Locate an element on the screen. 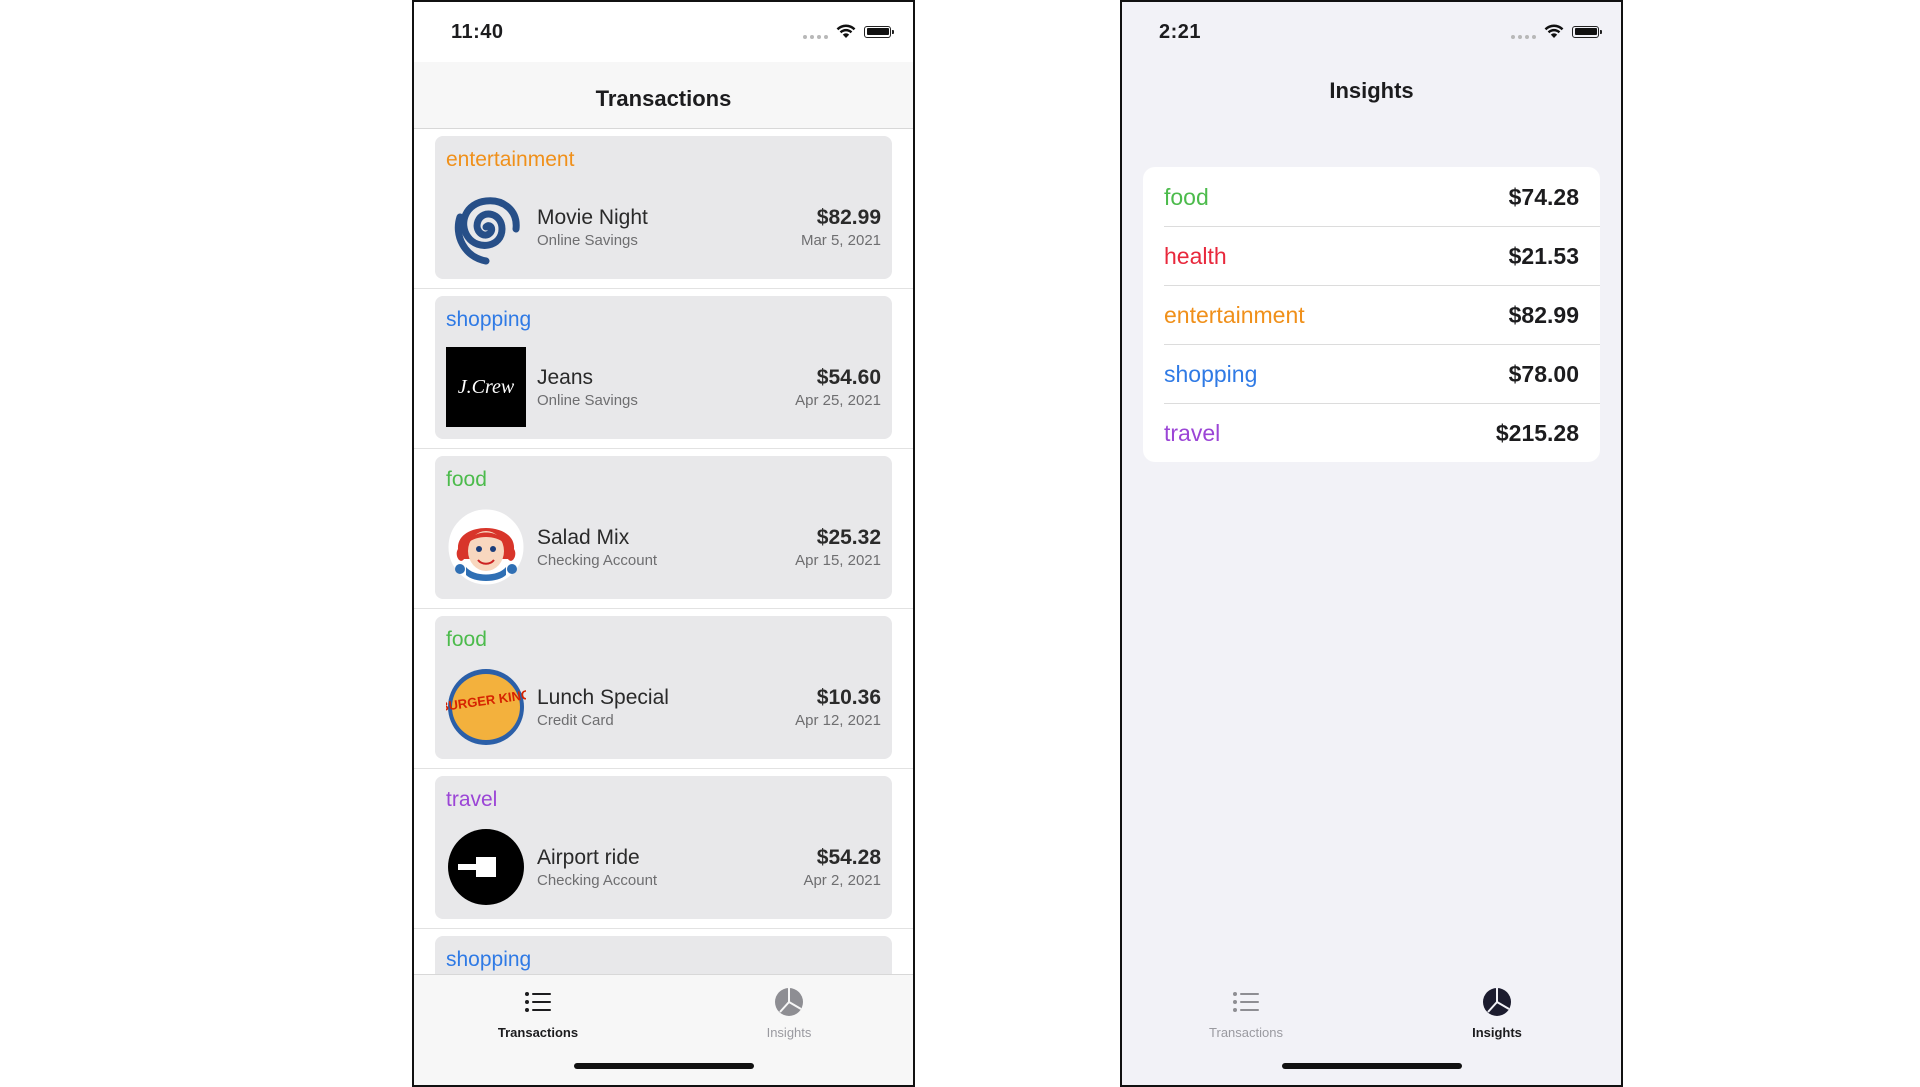 The height and width of the screenshot is (1087, 1920). page-title: Transactions is located at coordinates (663, 98).